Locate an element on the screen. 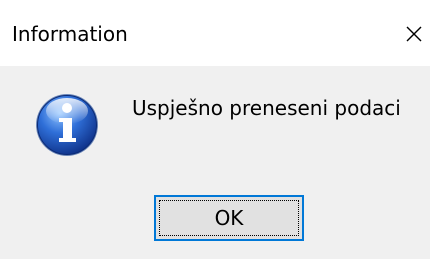  ok-button: OK is located at coordinates (229, 218).